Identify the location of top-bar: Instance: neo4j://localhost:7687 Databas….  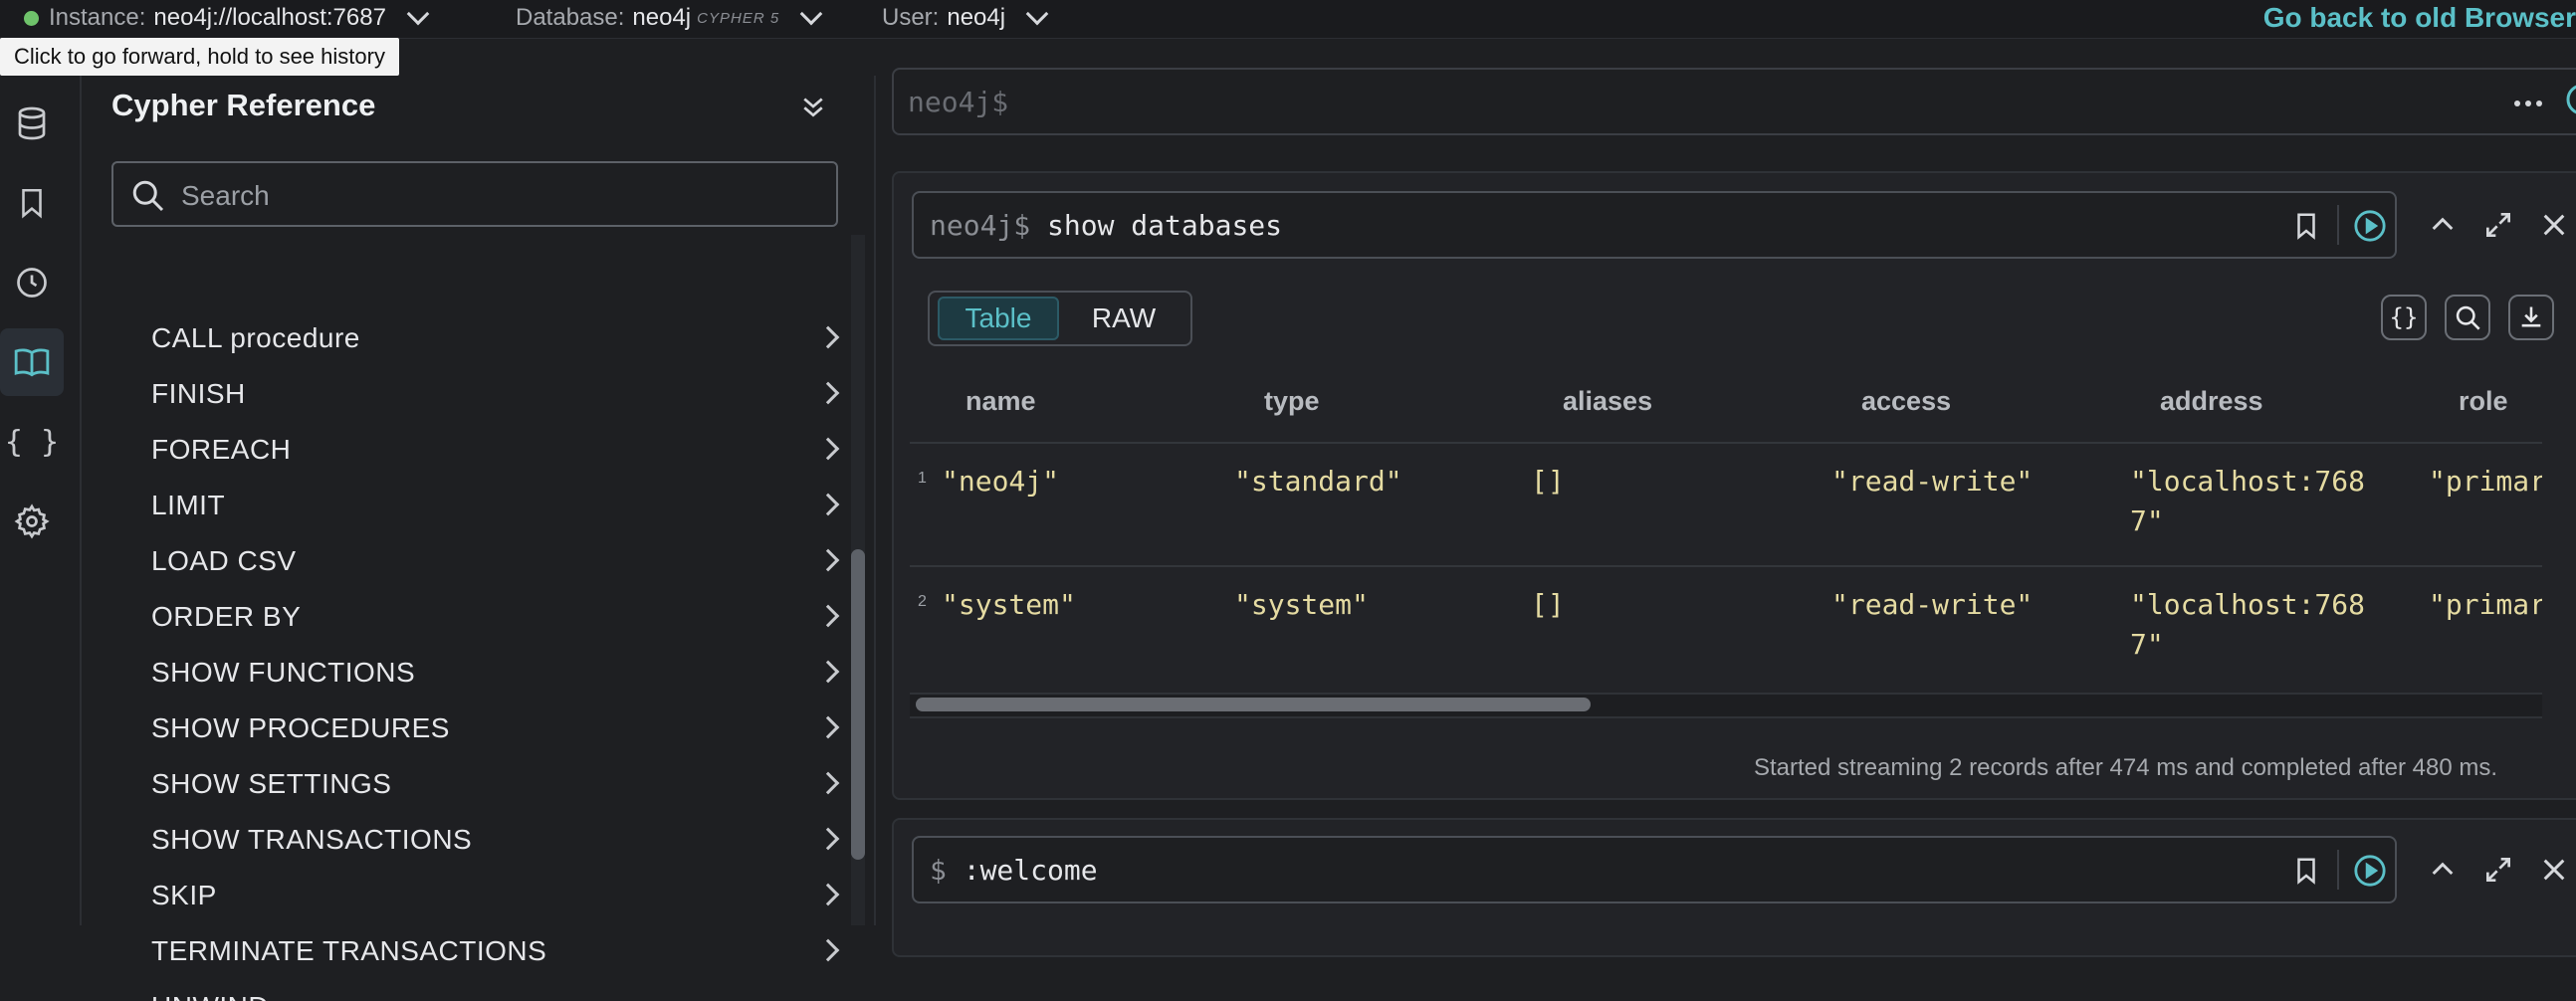
(1288, 19).